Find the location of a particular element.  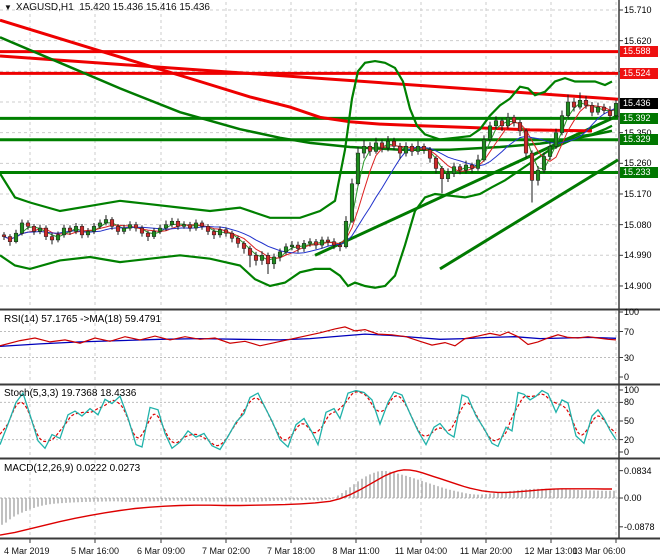

rsi-line is located at coordinates (308, 336).